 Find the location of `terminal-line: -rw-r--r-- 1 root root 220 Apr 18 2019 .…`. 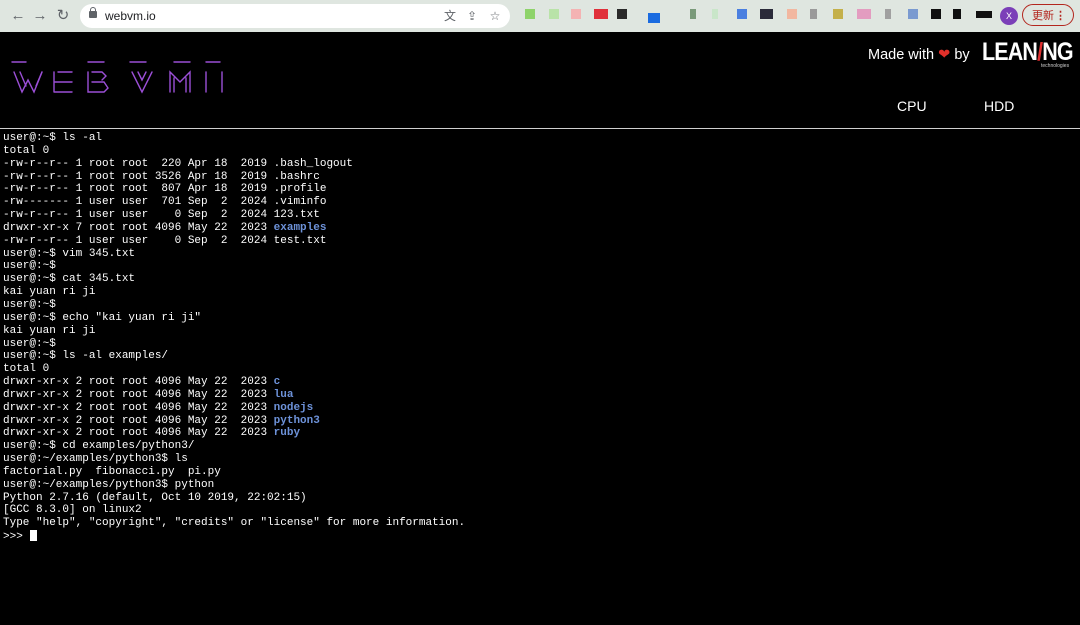

terminal-line: -rw-r--r-- 1 root root 220 Apr 18 2019 .… is located at coordinates (234, 164).